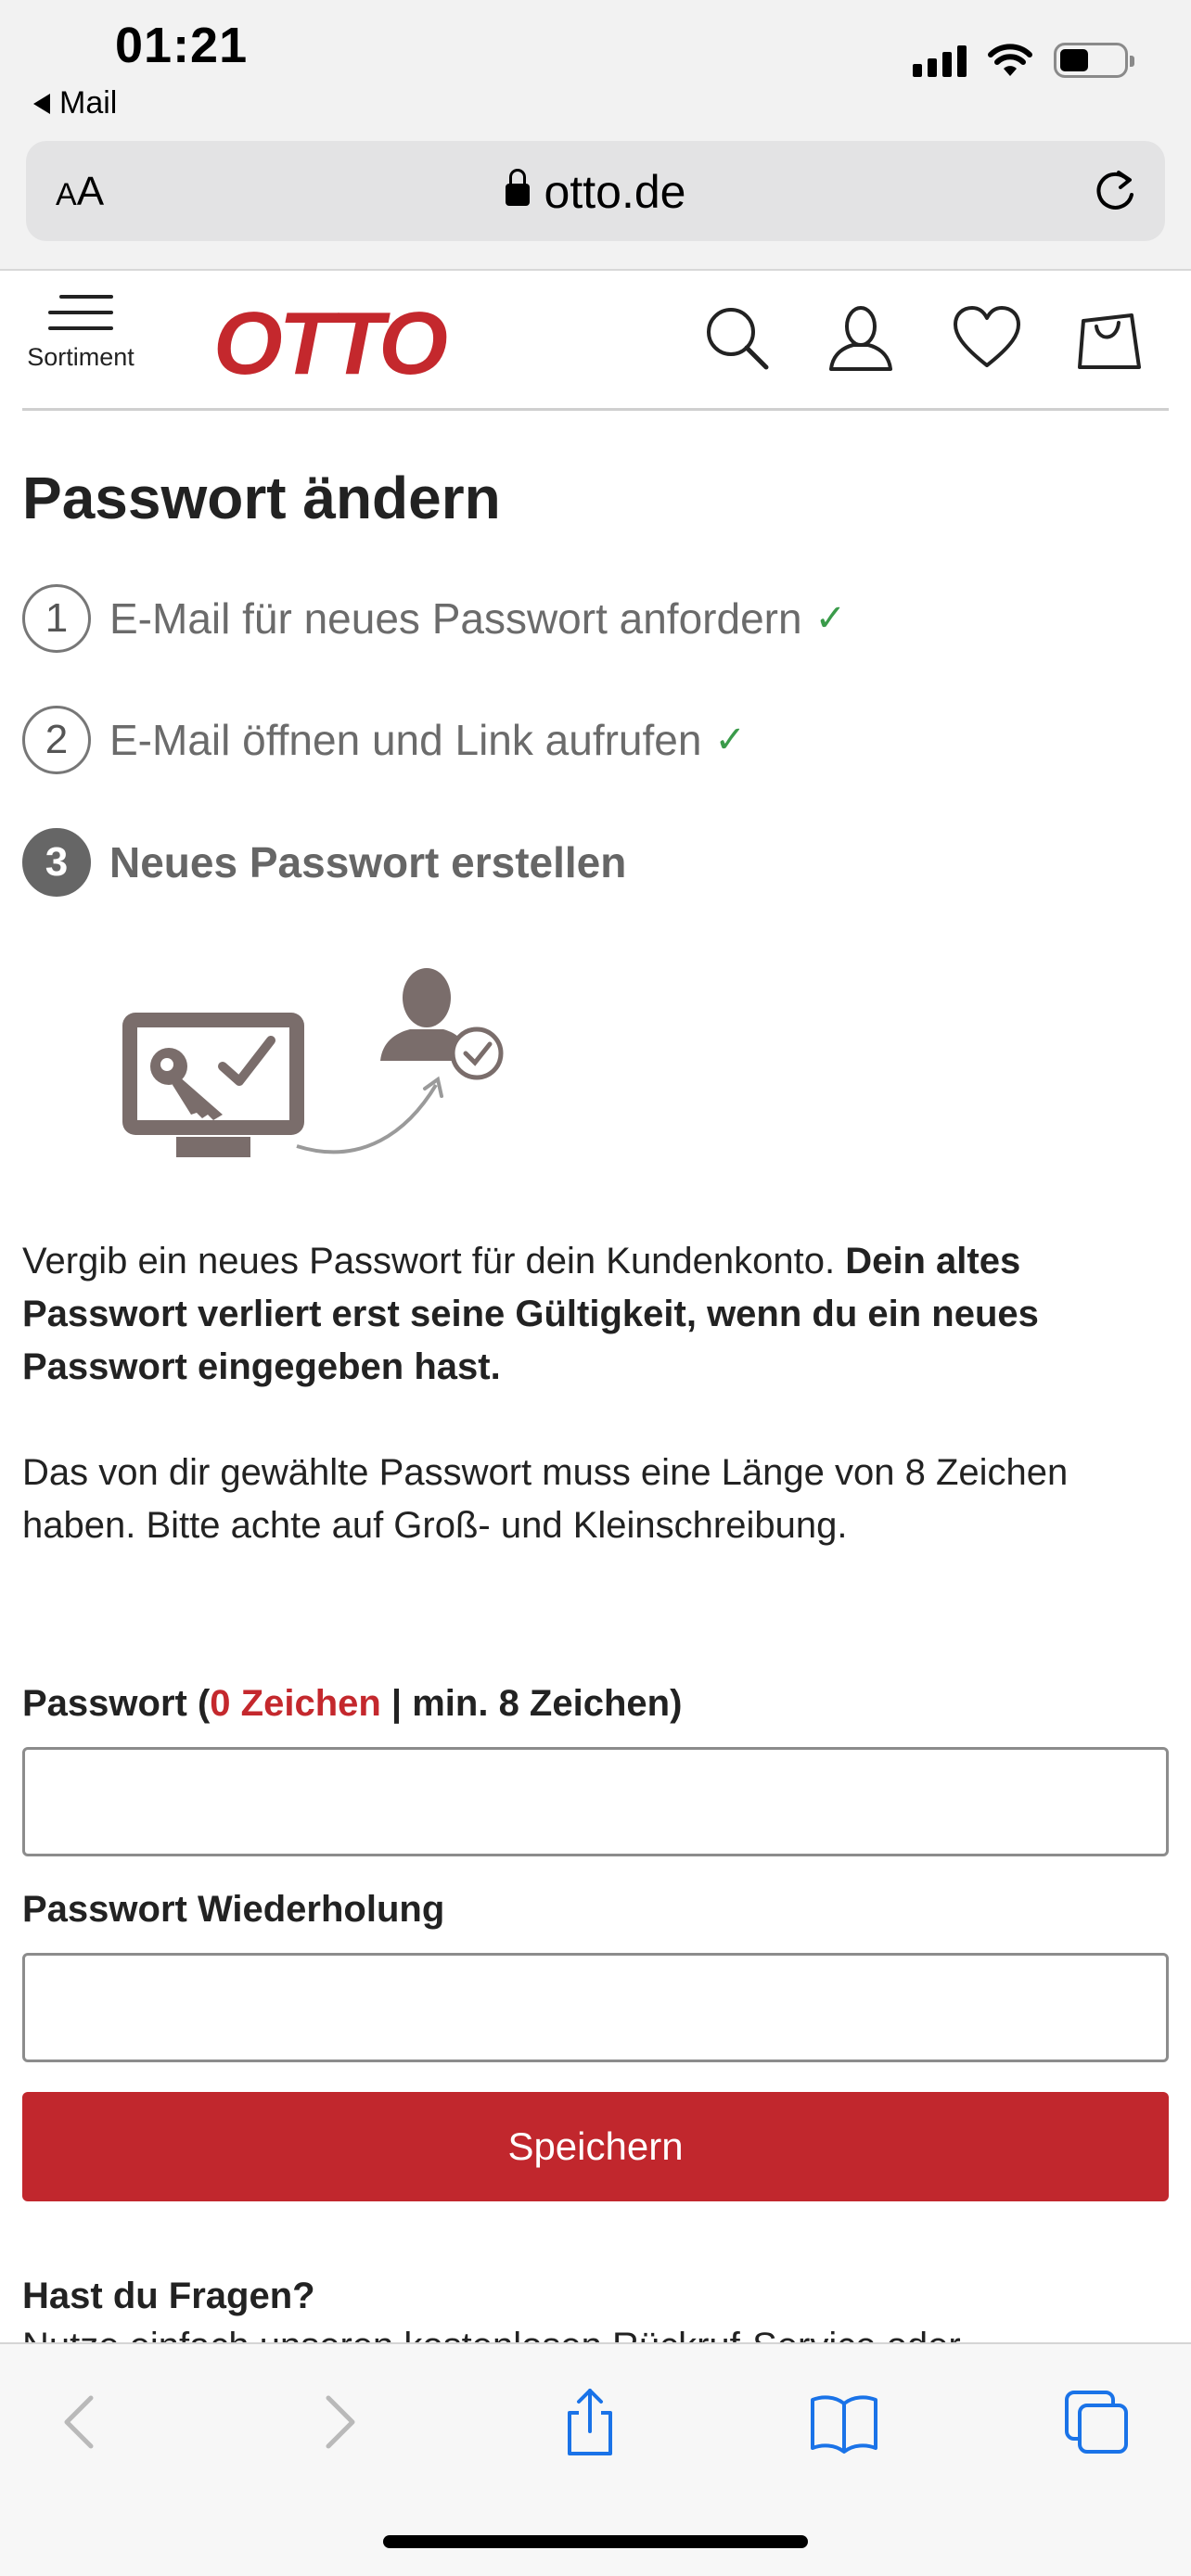  I want to click on lock-icon, so click(517, 187).